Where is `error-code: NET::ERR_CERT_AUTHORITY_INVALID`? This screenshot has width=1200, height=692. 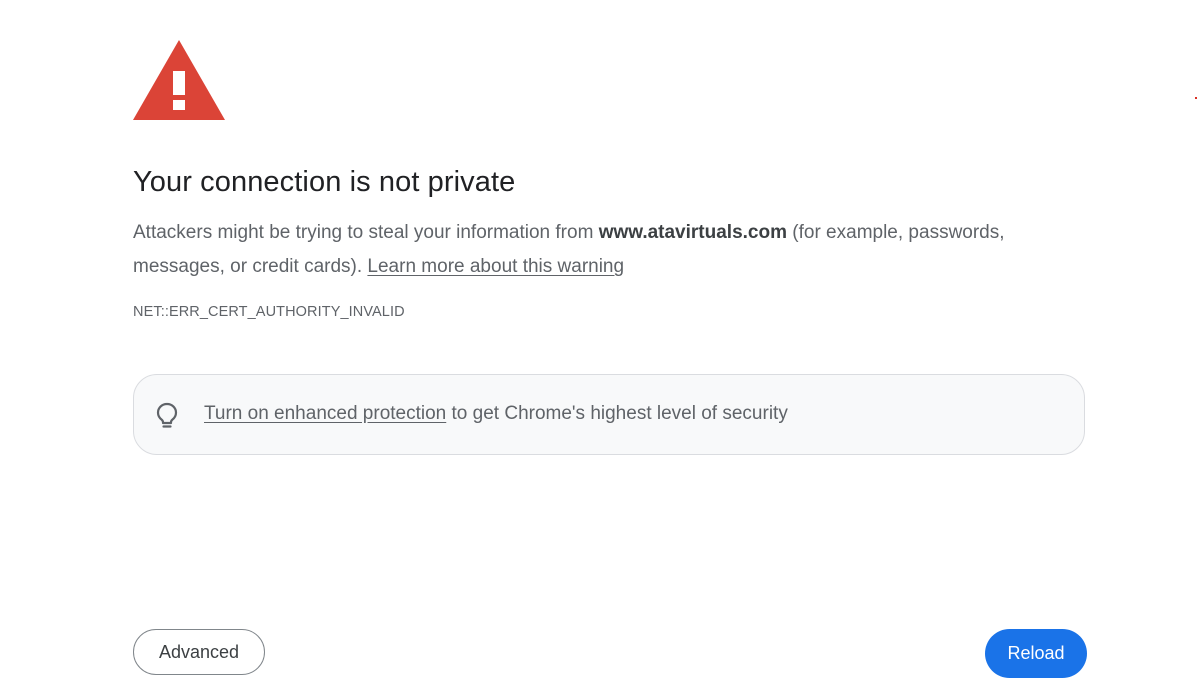
error-code: NET::ERR_CERT_AUTHORITY_INVALID is located at coordinates (269, 312).